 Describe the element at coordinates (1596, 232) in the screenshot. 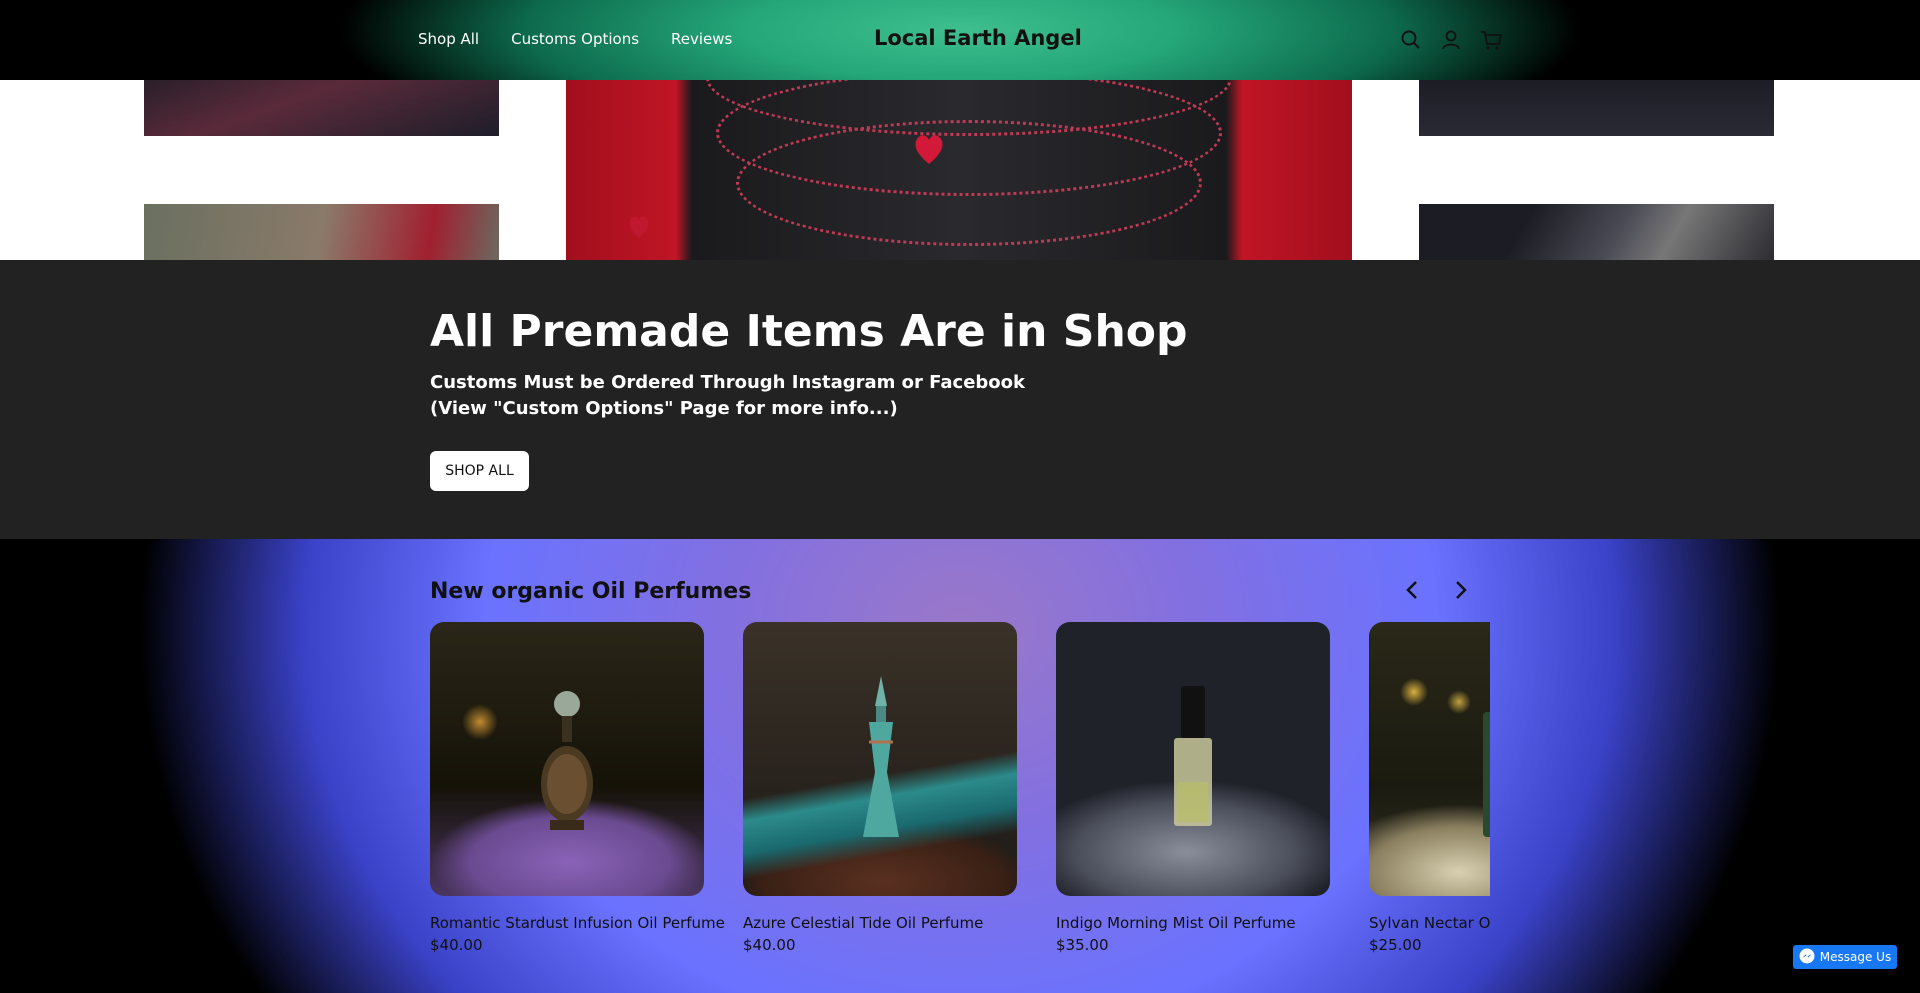

I see `collage-image-bottom-right` at that location.